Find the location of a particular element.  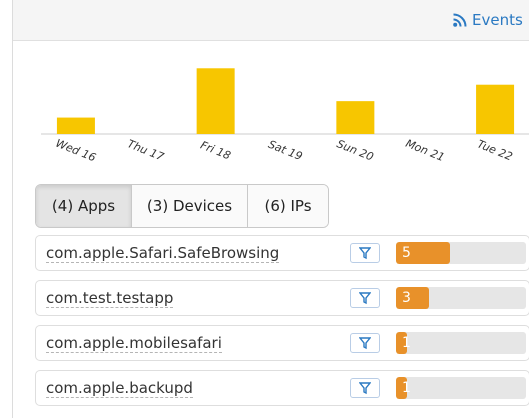

x-tick-label: Thu 17 is located at coordinates (145, 150).